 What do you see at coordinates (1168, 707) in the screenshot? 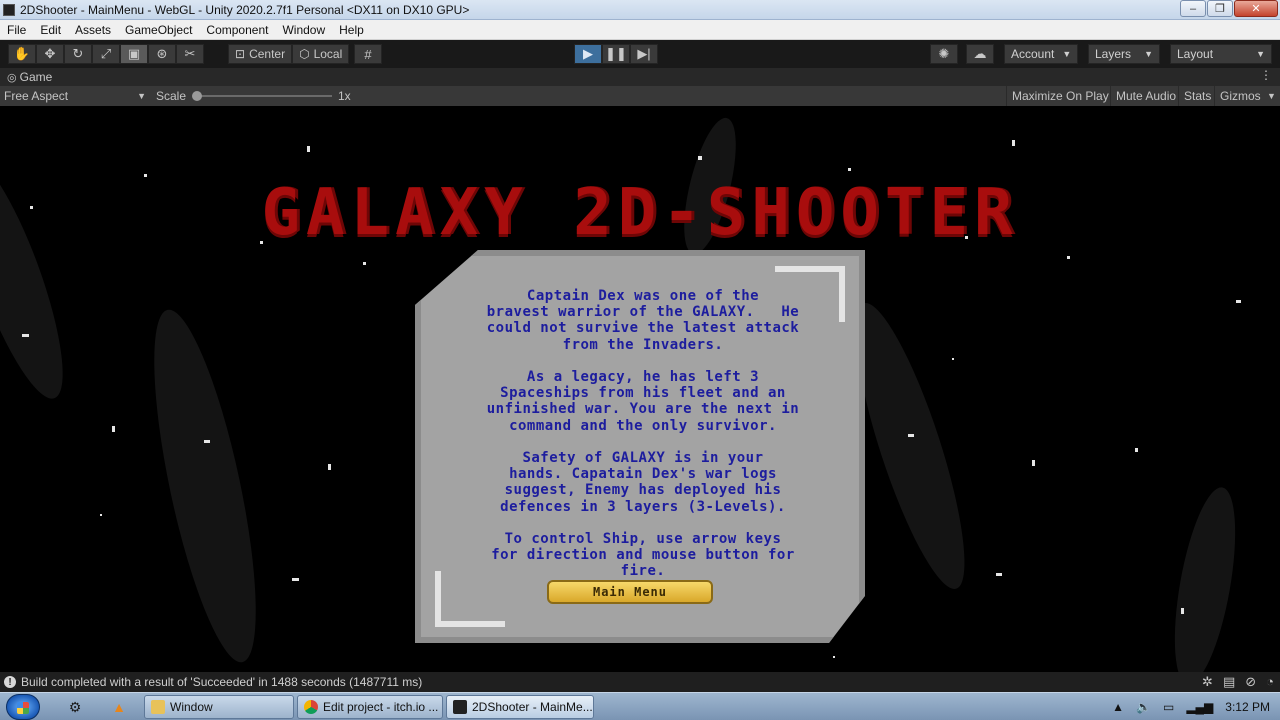
I see `battery-icon: ▭` at bounding box center [1168, 707].